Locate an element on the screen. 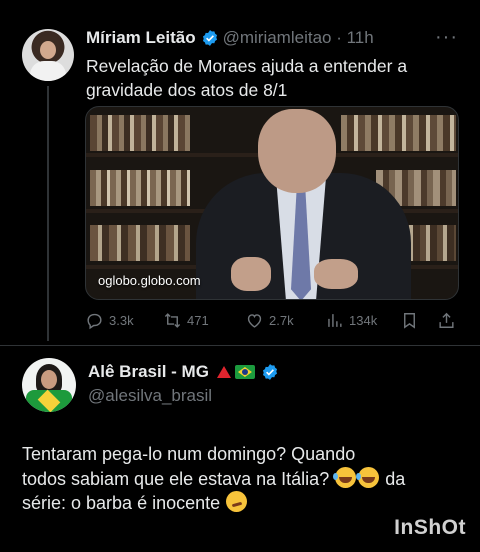 This screenshot has height=552, width=480. red-triangle-icon is located at coordinates (223, 372).